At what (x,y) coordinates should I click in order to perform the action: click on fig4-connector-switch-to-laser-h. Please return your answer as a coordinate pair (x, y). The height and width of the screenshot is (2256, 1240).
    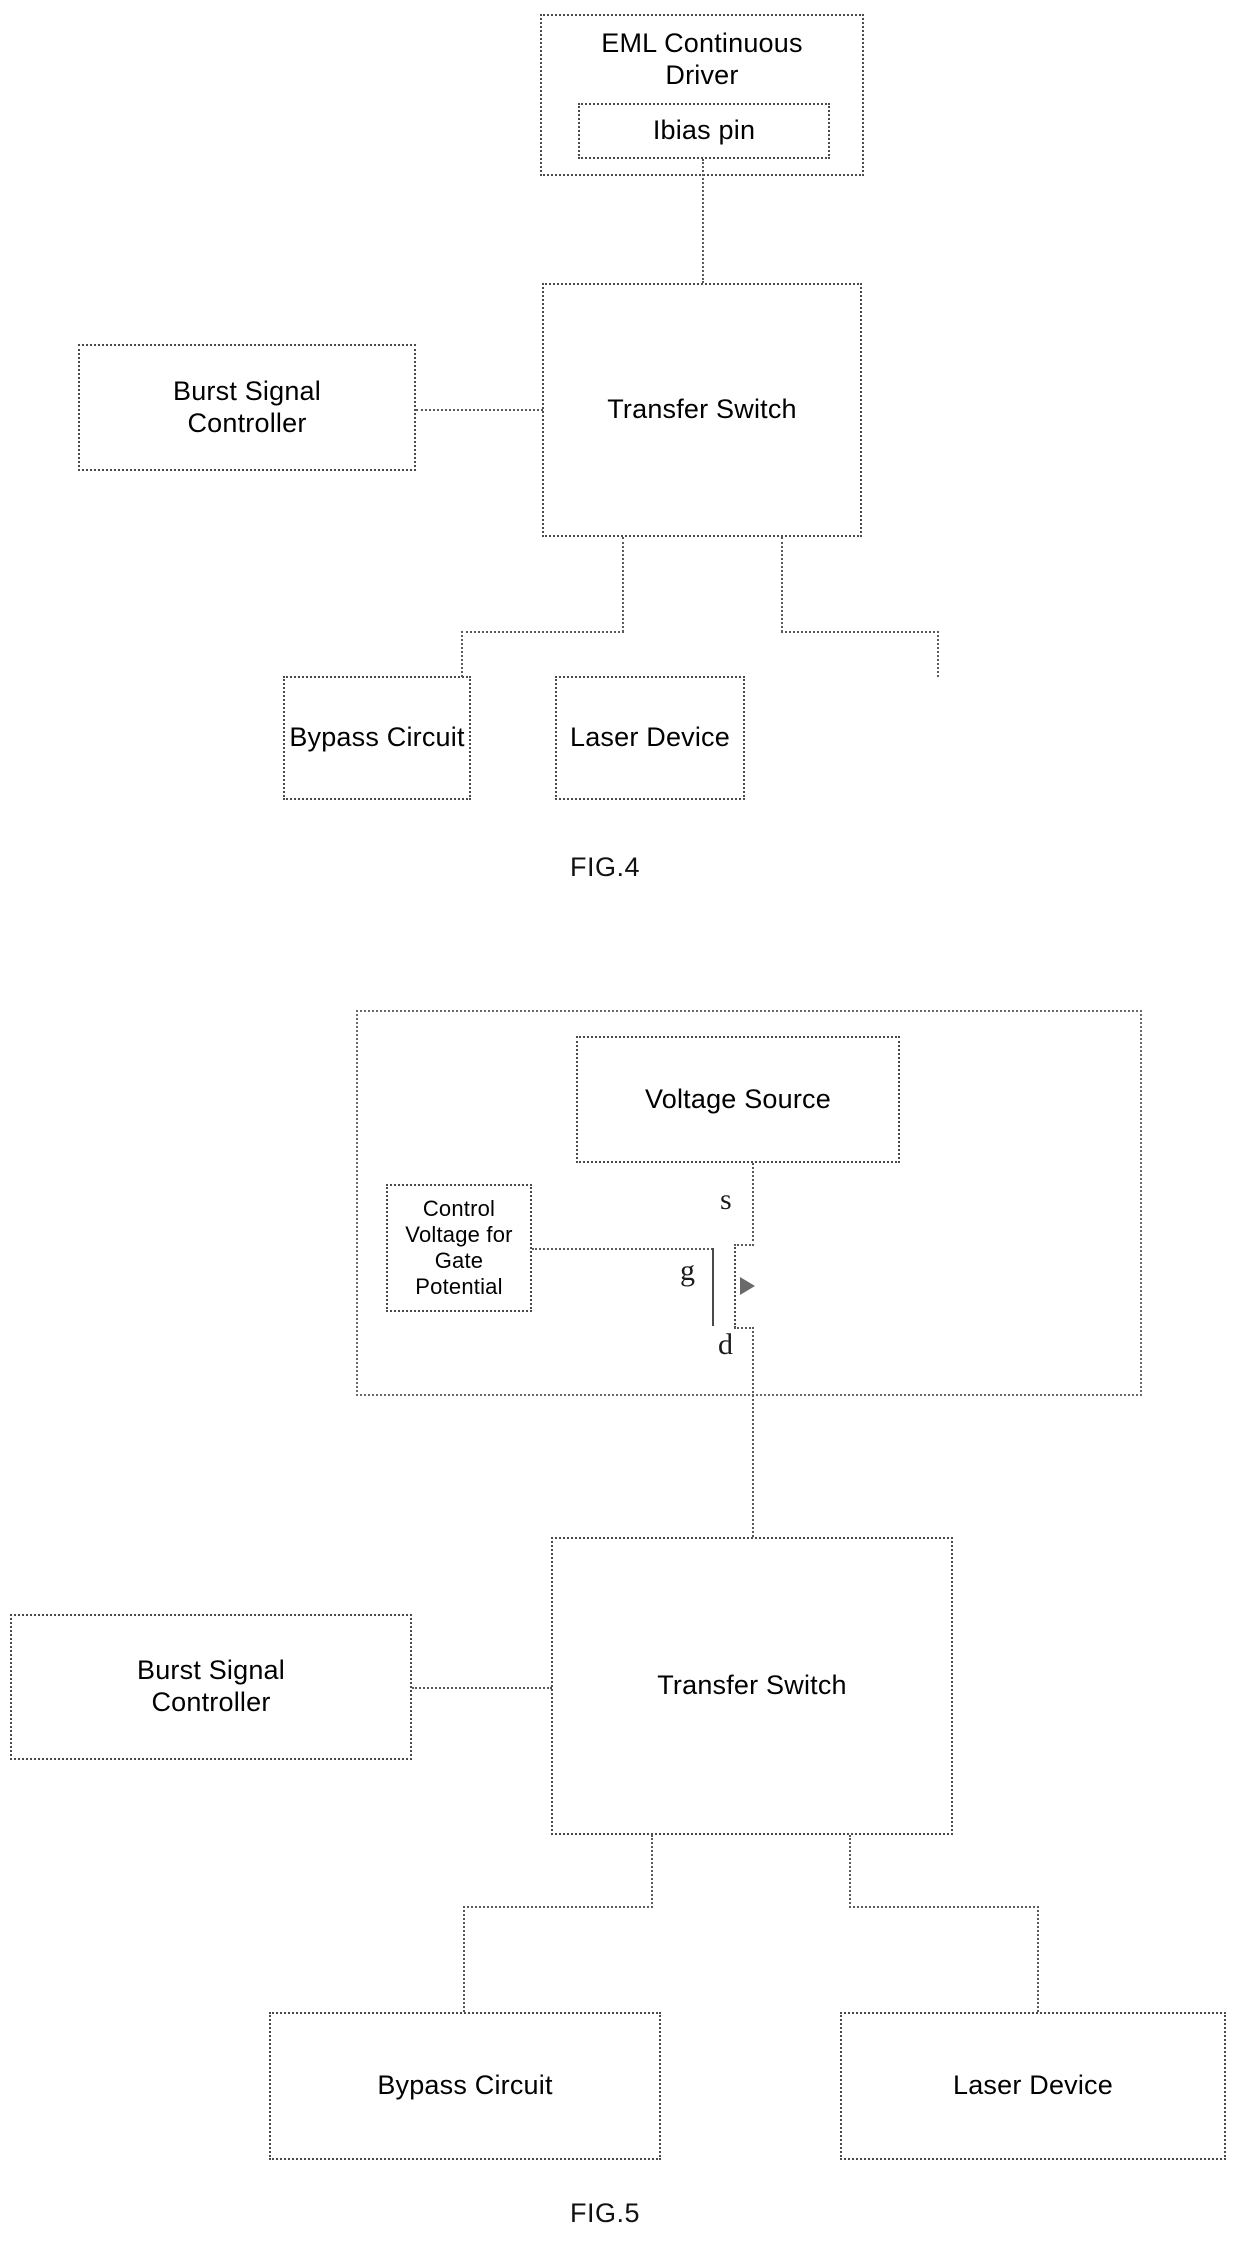
    Looking at the image, I should click on (860, 632).